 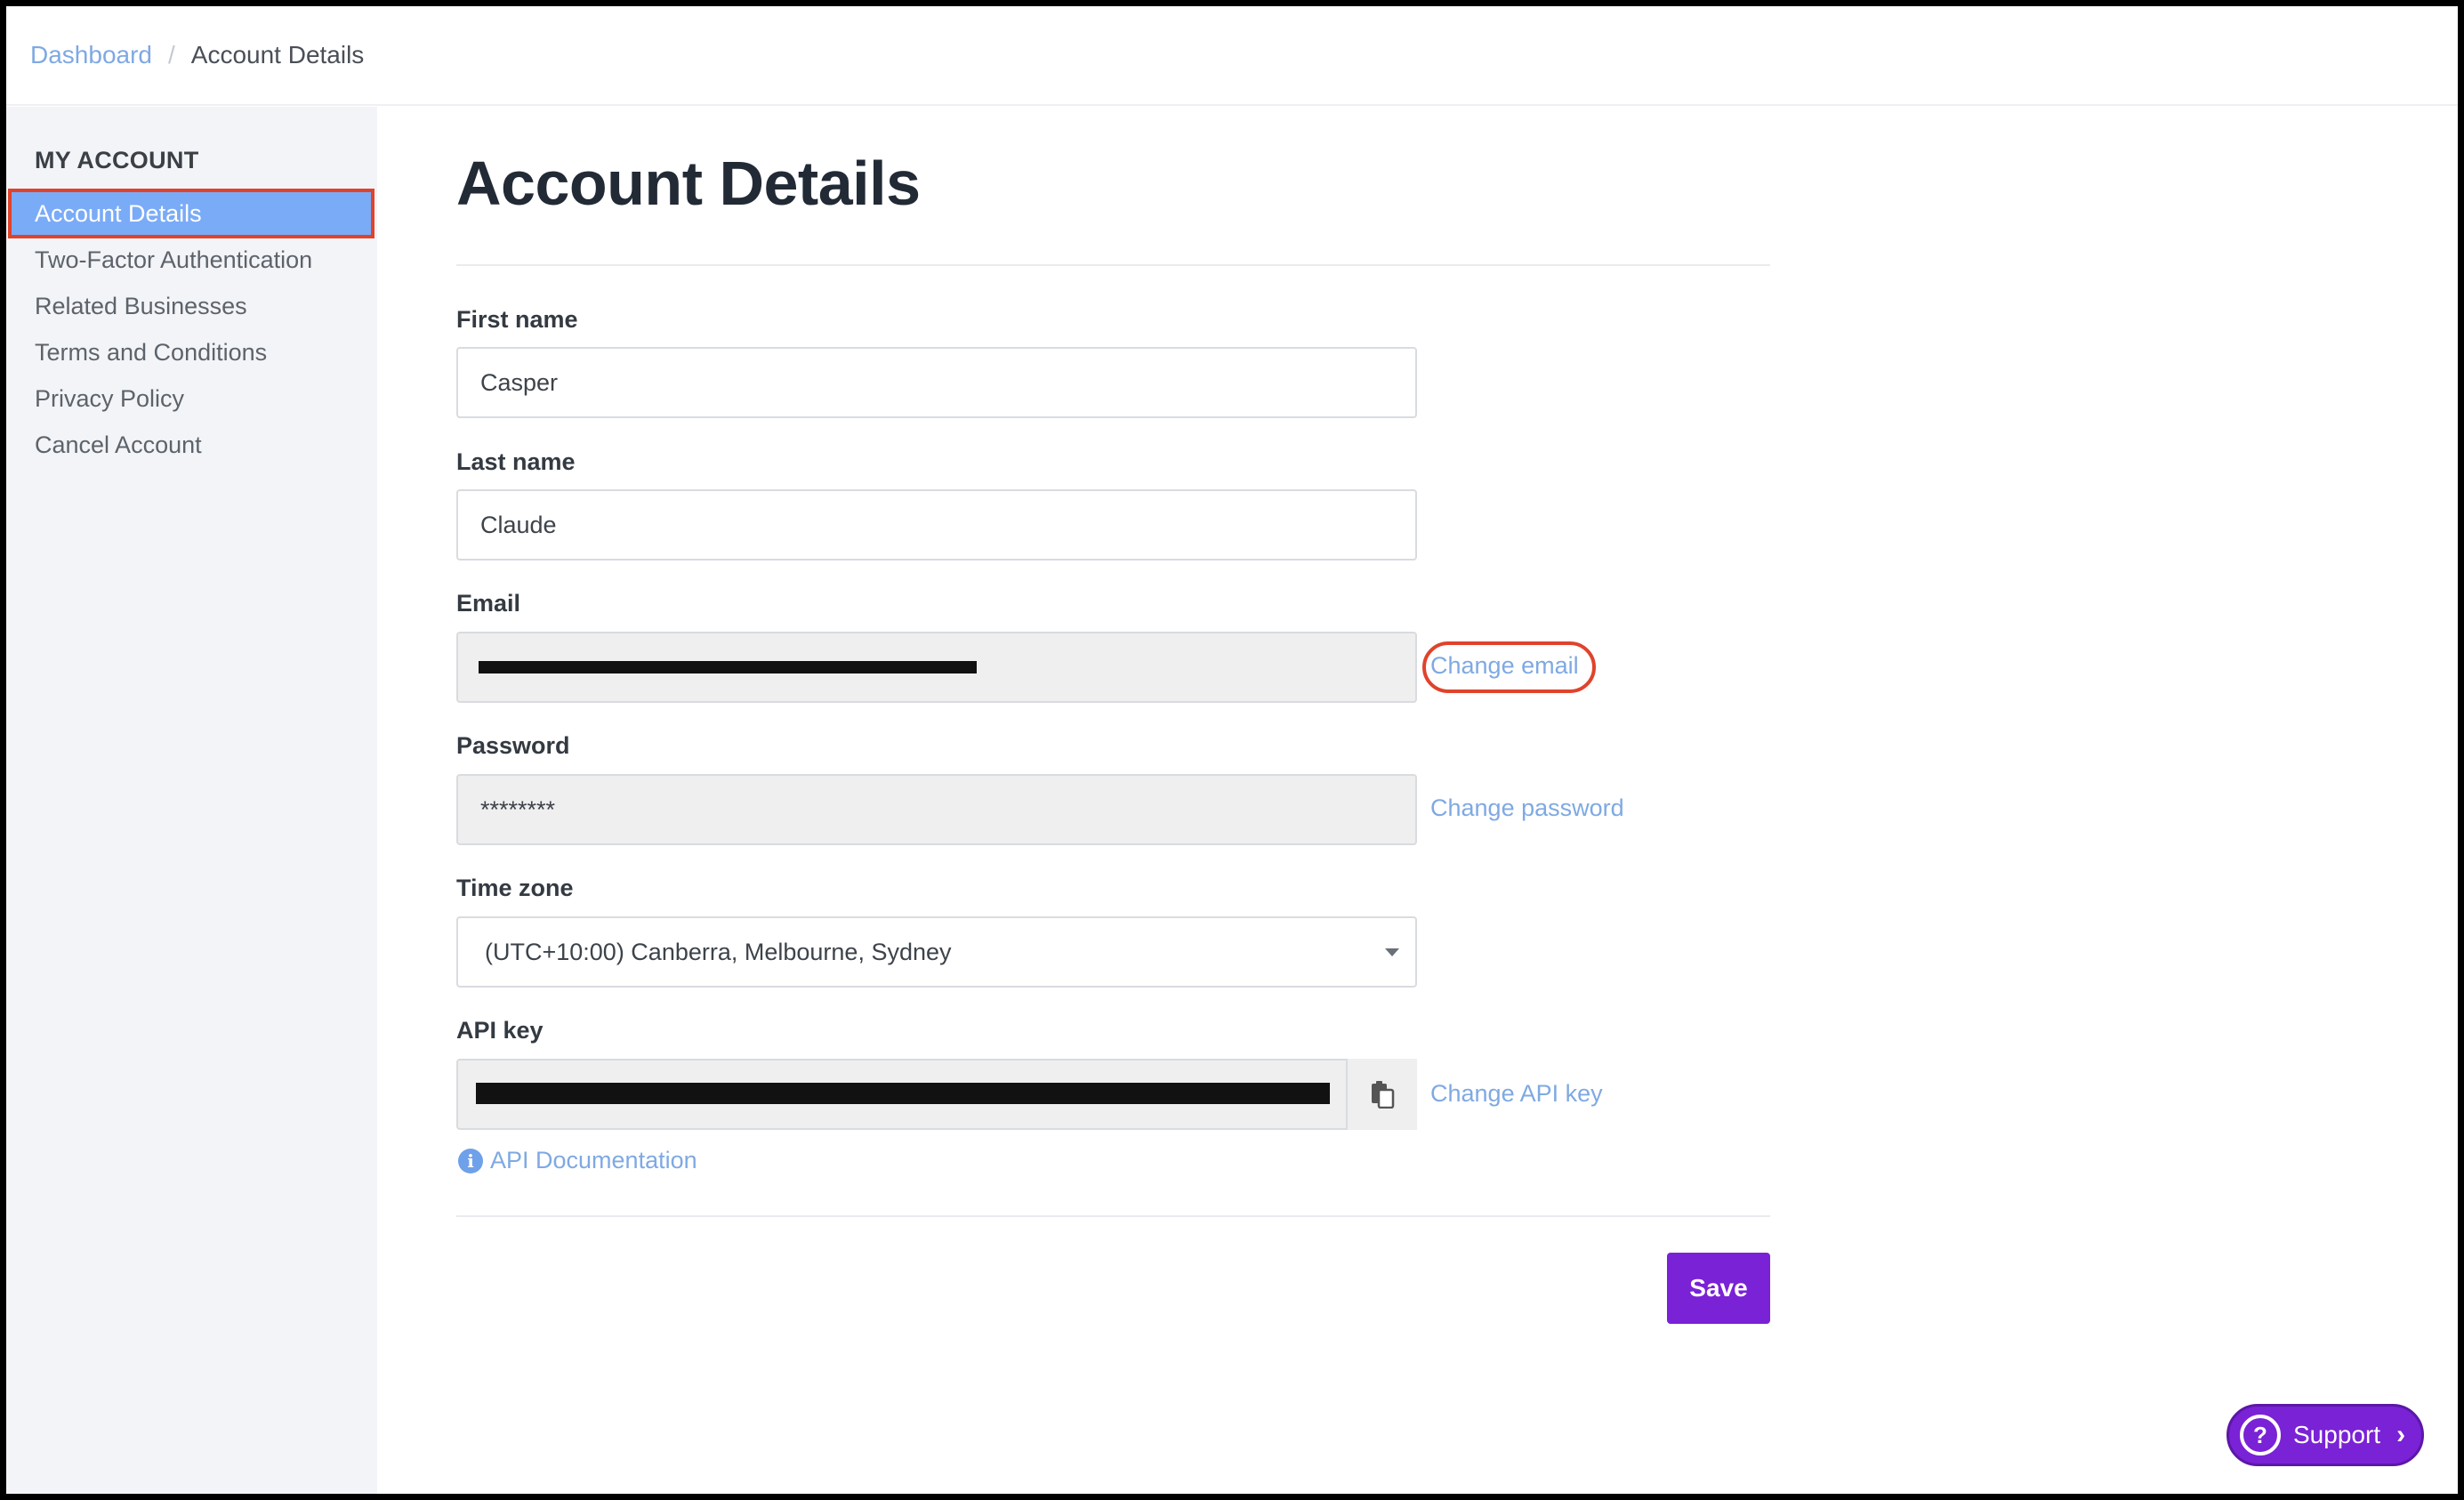 I want to click on api-documentation-label: API Documentation, so click(x=593, y=1160).